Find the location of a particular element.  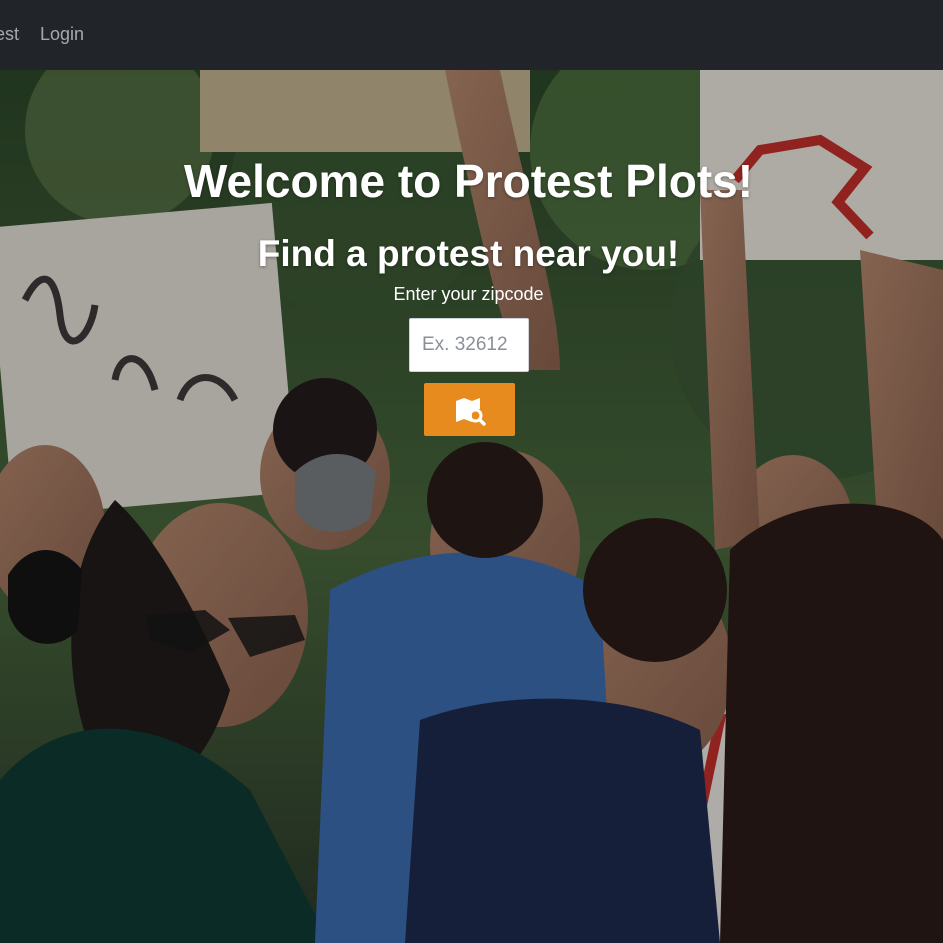

map-search-icon is located at coordinates (470, 411).